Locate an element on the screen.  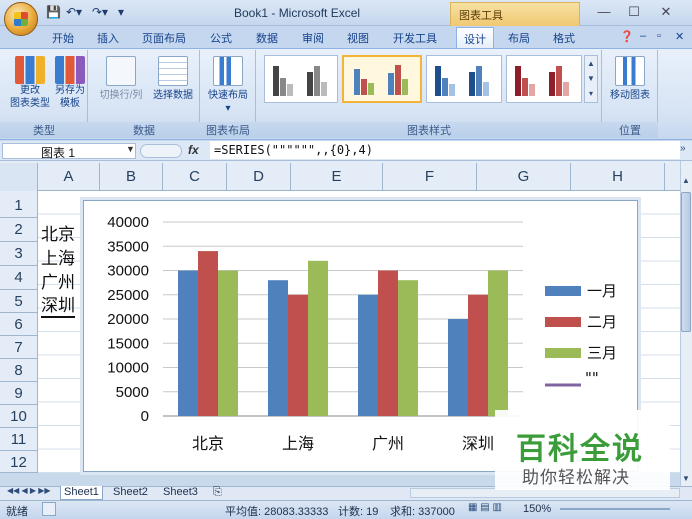
quick-layout-button: 快速布局 ▾ is located at coordinates (228, 85).